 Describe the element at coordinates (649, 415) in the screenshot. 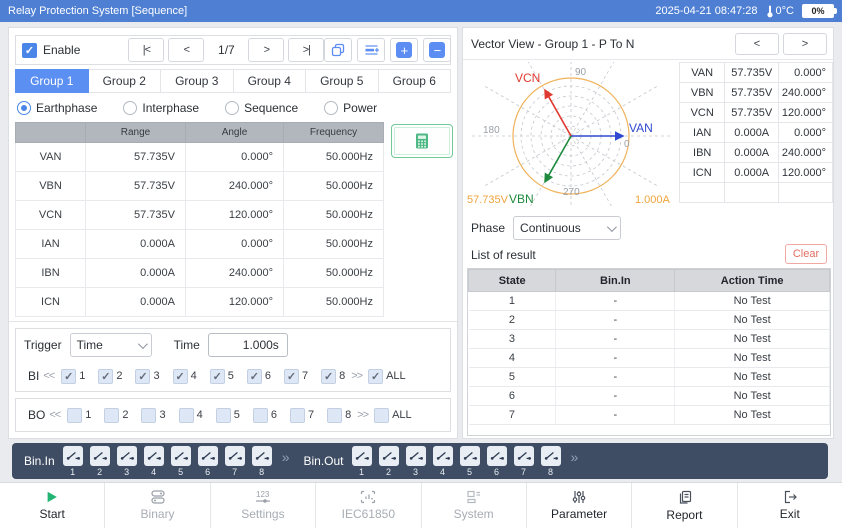

I see `result-row: 7 - No Test` at that location.